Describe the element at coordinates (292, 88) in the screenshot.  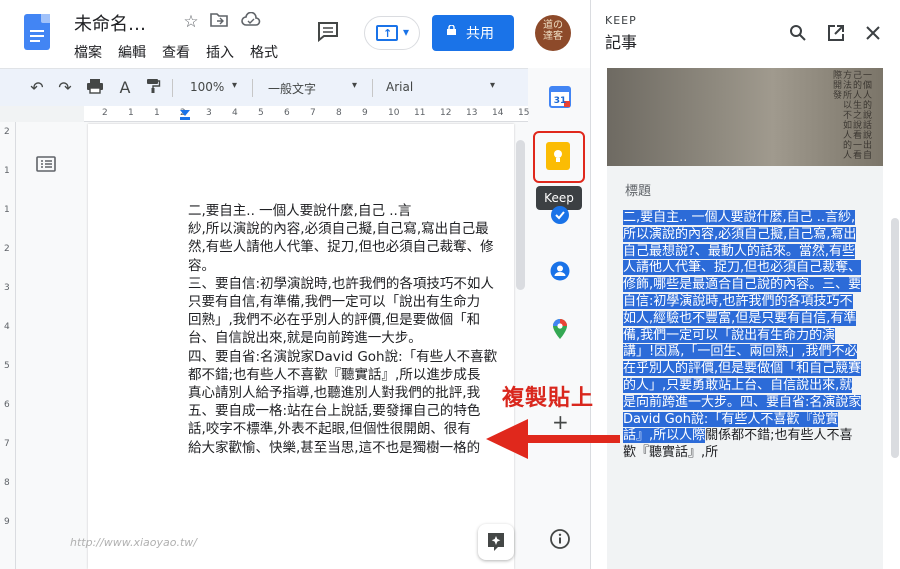
I see `style-select: 一般文字` at that location.